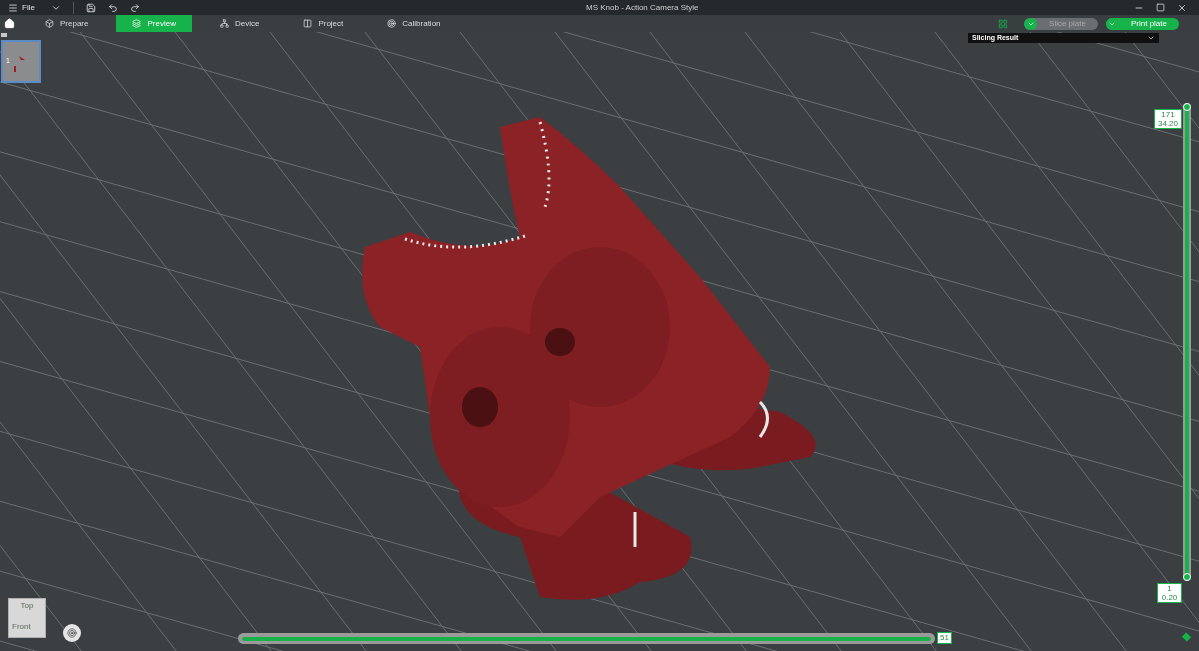 The image size is (1199, 651). Describe the element at coordinates (27, 605) in the screenshot. I see `cube-face-label: Top` at that location.